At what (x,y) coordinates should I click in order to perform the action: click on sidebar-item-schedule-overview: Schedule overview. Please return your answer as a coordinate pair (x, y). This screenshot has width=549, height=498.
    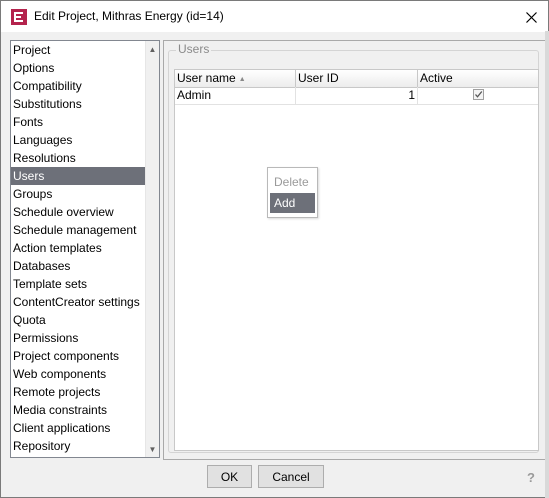
    Looking at the image, I should click on (78, 212).